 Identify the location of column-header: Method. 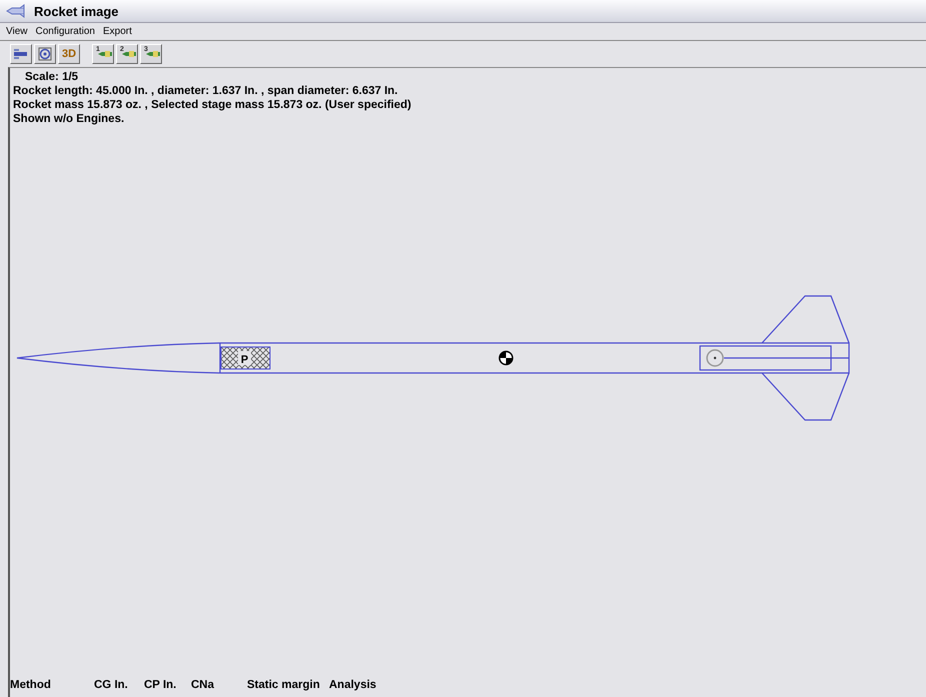
(31, 685).